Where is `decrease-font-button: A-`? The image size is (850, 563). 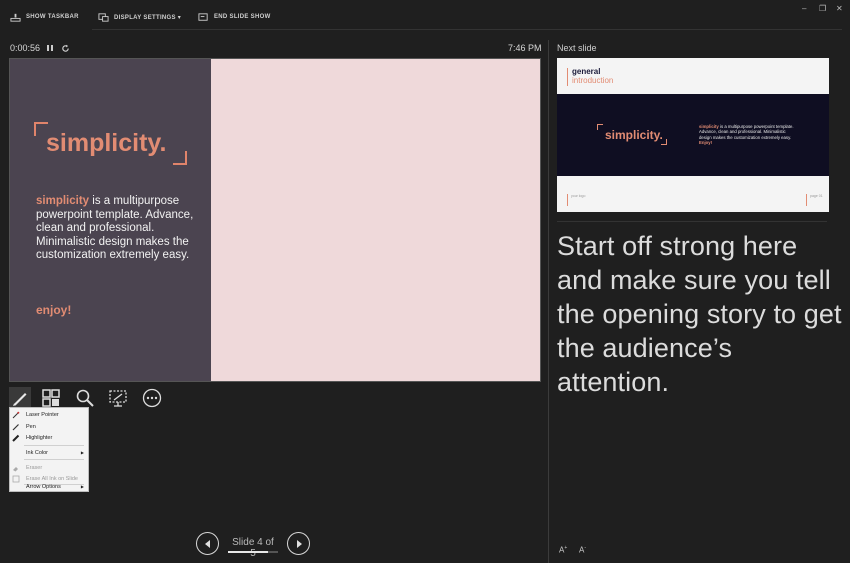
decrease-font-button: A- is located at coordinates (582, 550).